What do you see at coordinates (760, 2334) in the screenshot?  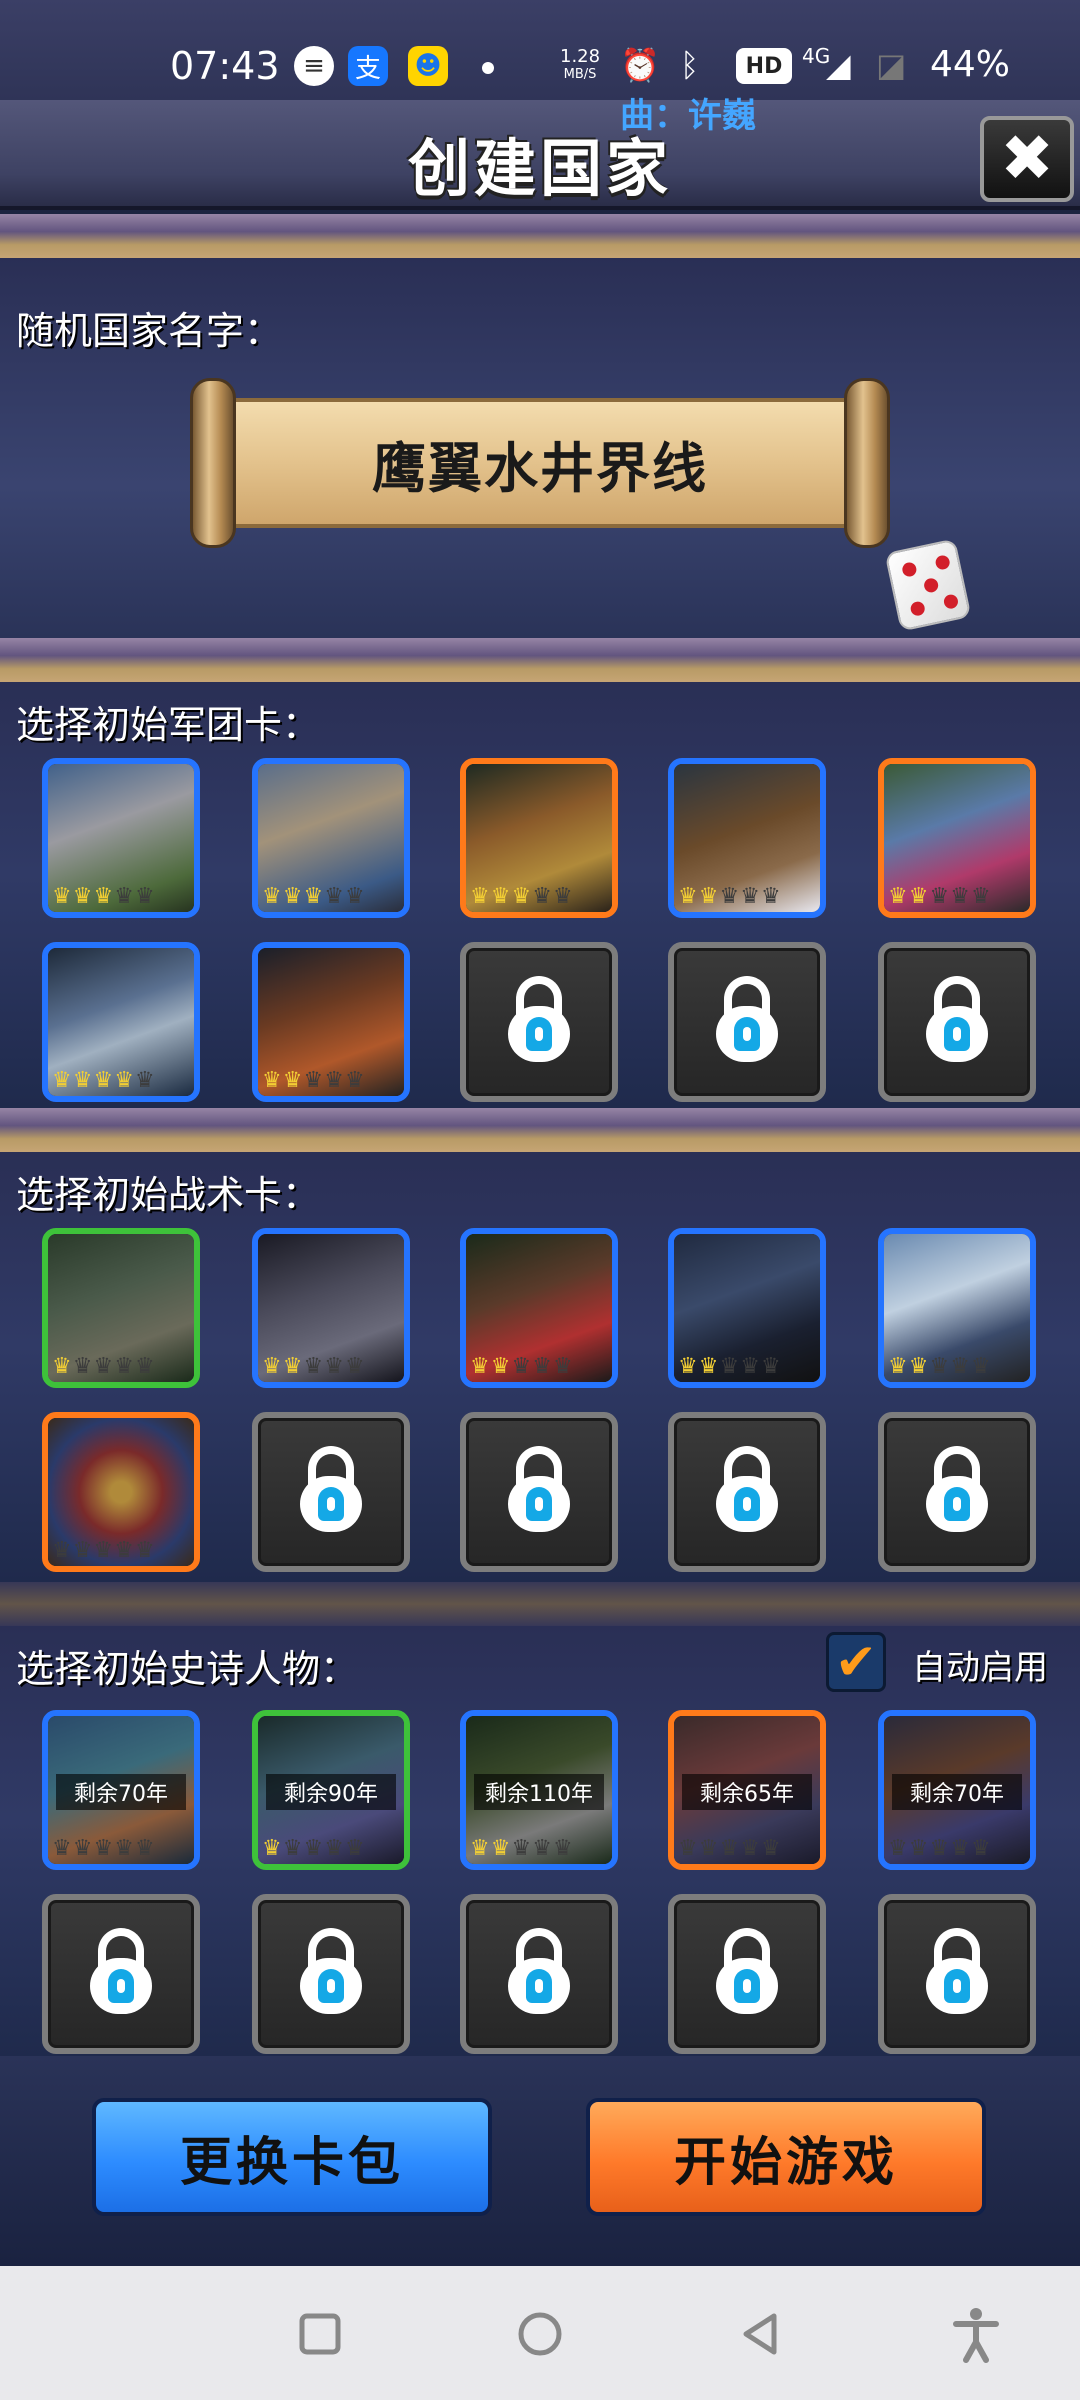 I see `back-icon` at bounding box center [760, 2334].